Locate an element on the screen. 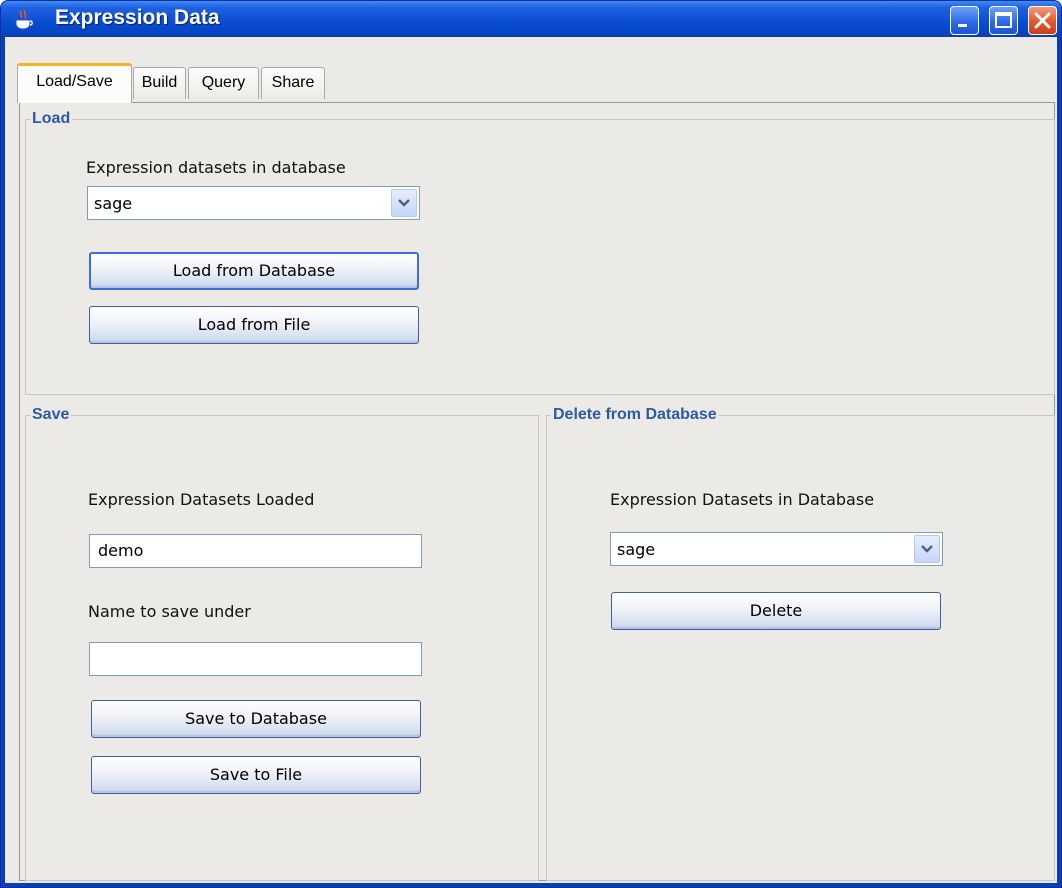 The height and width of the screenshot is (888, 1062). delete-group-title: Delete from Database is located at coordinates (635, 415).